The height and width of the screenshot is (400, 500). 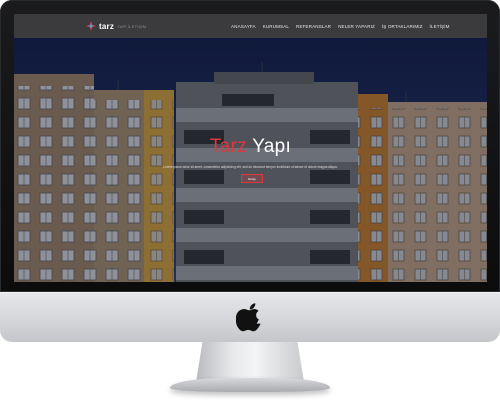 What do you see at coordinates (243, 26) in the screenshot?
I see `nav-anasayfa: ANASAYFA` at bounding box center [243, 26].